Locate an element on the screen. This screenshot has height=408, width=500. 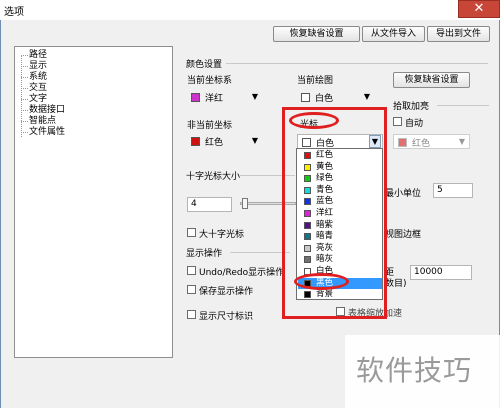
noncurrent-axis-value: 红色 is located at coordinates (214, 143).